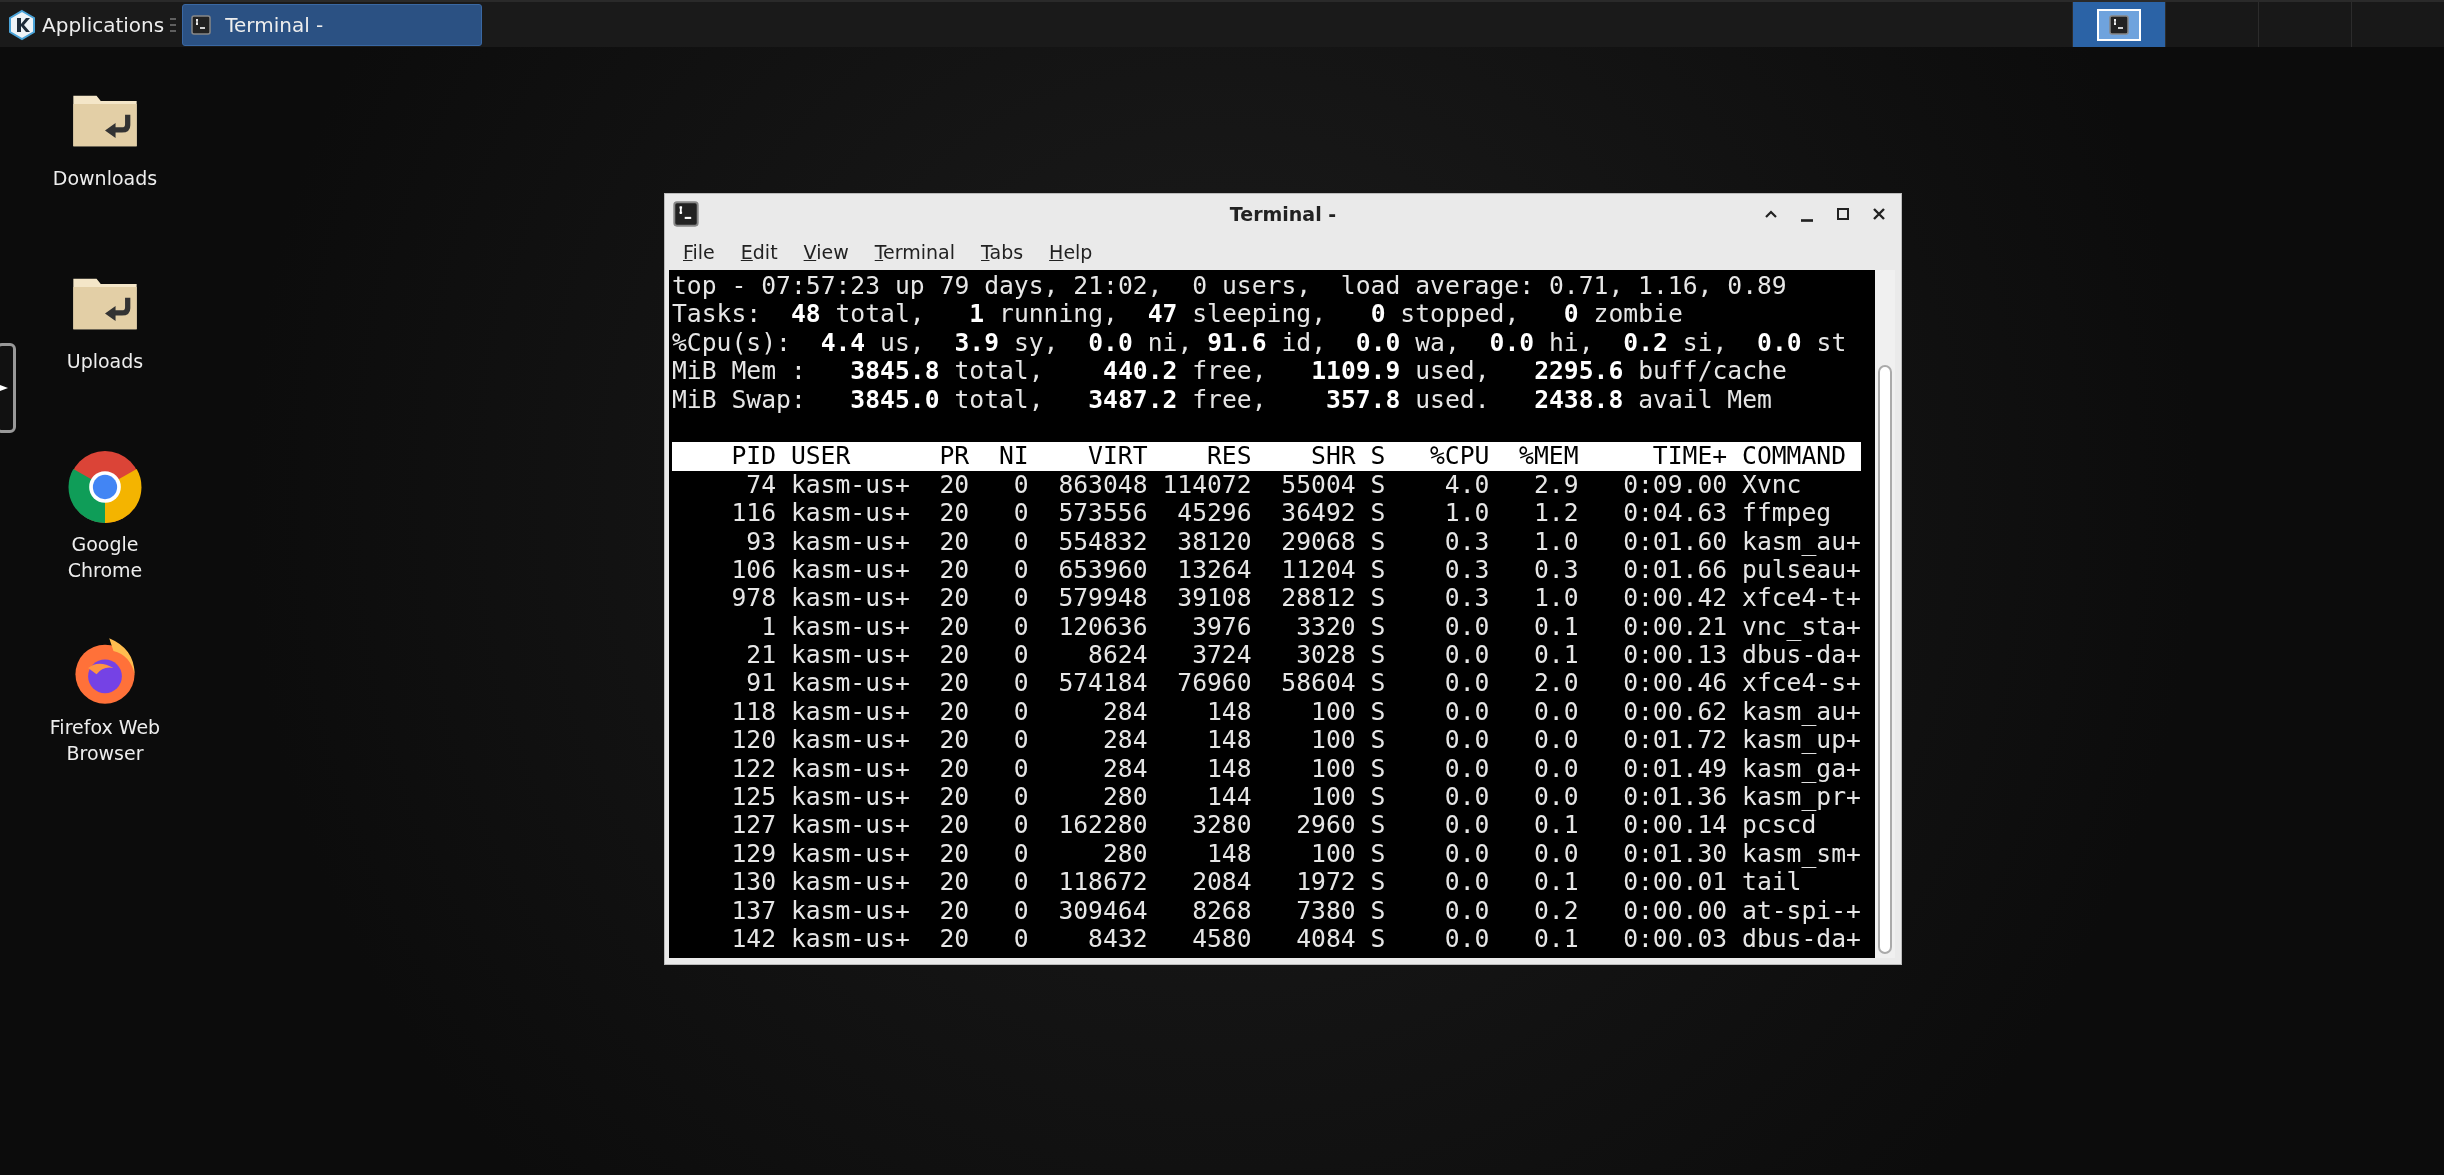 Image resolution: width=2444 pixels, height=1175 pixels. I want to click on workspace-button, so click(2118, 24).